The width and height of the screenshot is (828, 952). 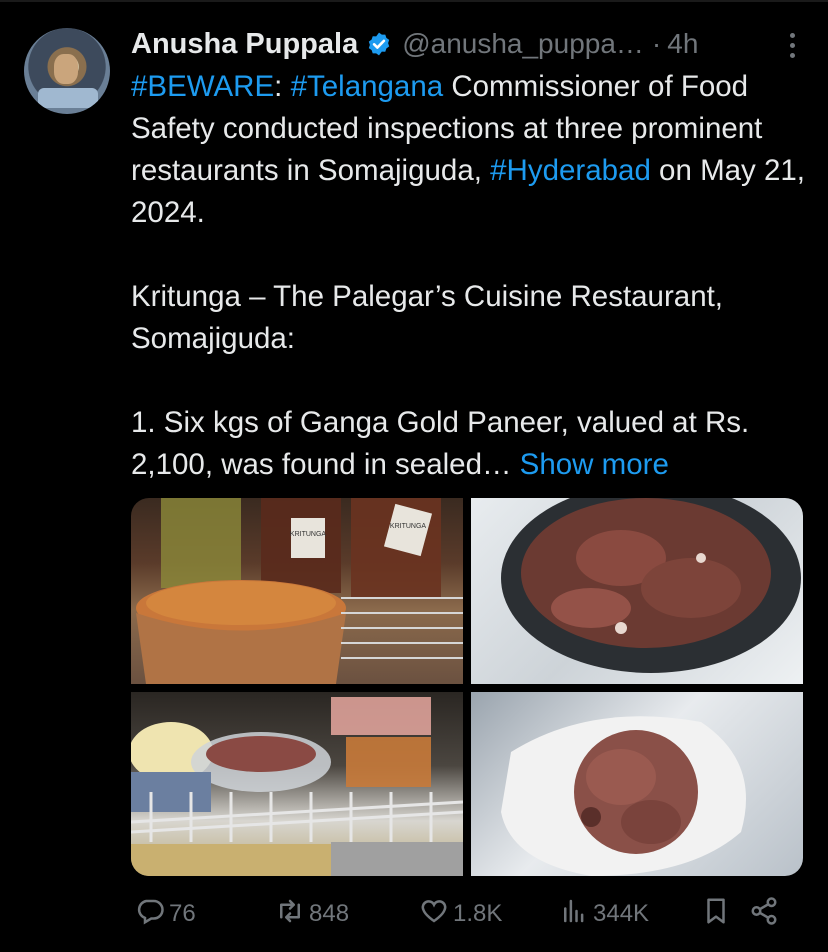 I want to click on views-count: 344K, so click(x=621, y=913).